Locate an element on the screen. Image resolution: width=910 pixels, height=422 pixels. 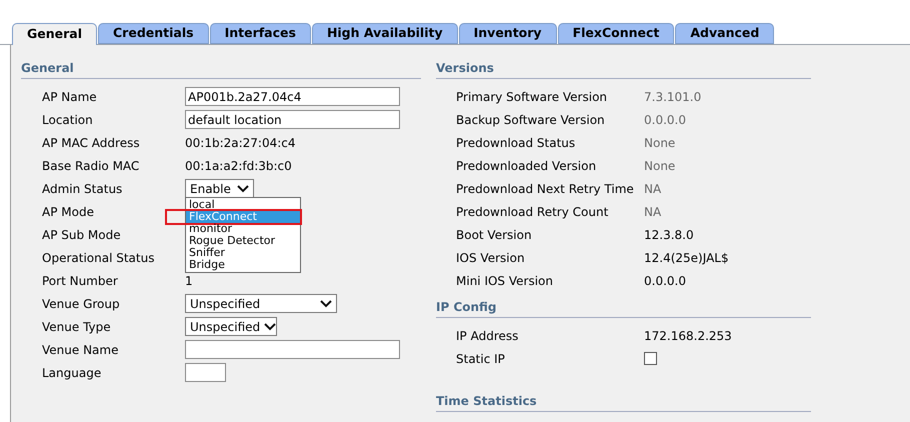
field-label: AP MAC Address is located at coordinates (91, 143).